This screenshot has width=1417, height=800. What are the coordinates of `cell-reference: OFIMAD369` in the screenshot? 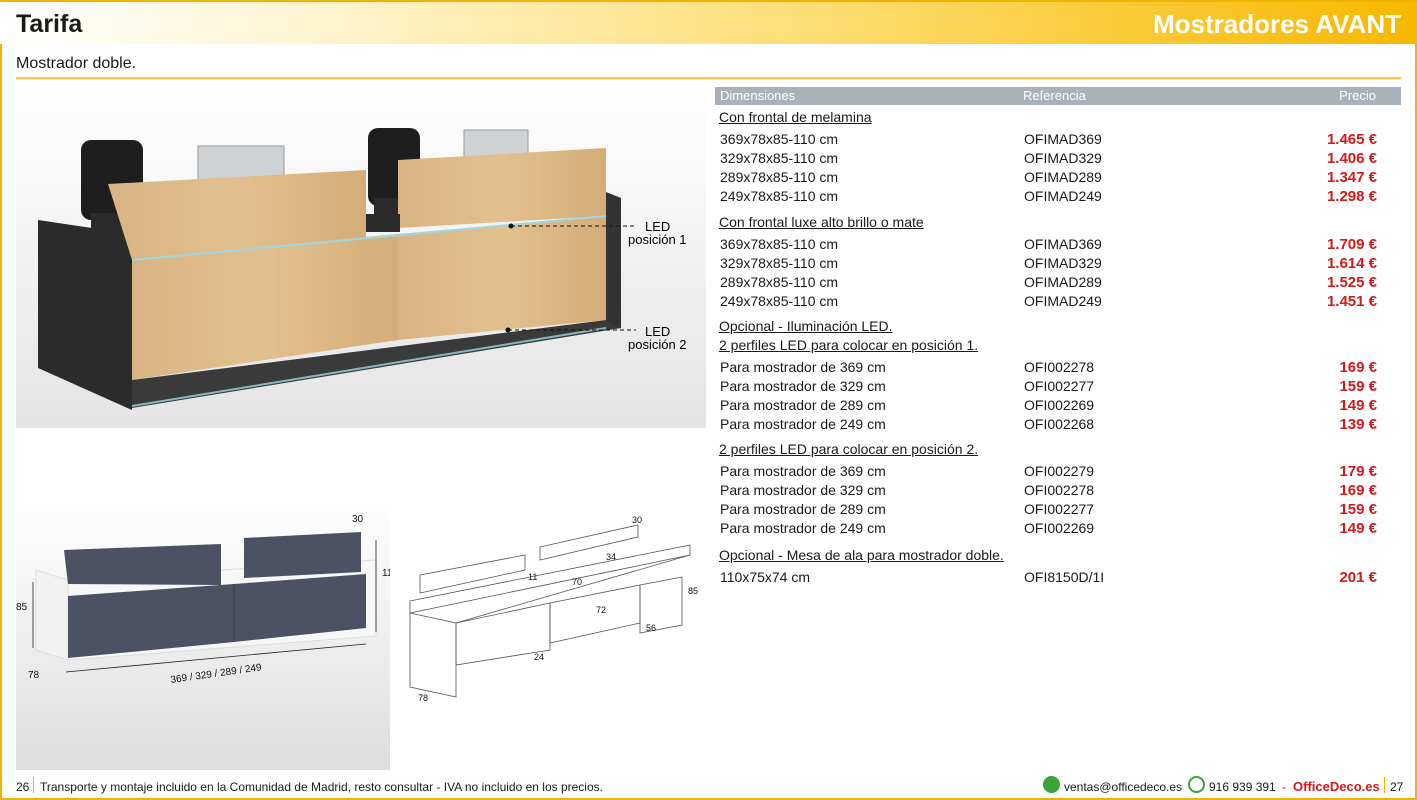 It's located at (1063, 139).